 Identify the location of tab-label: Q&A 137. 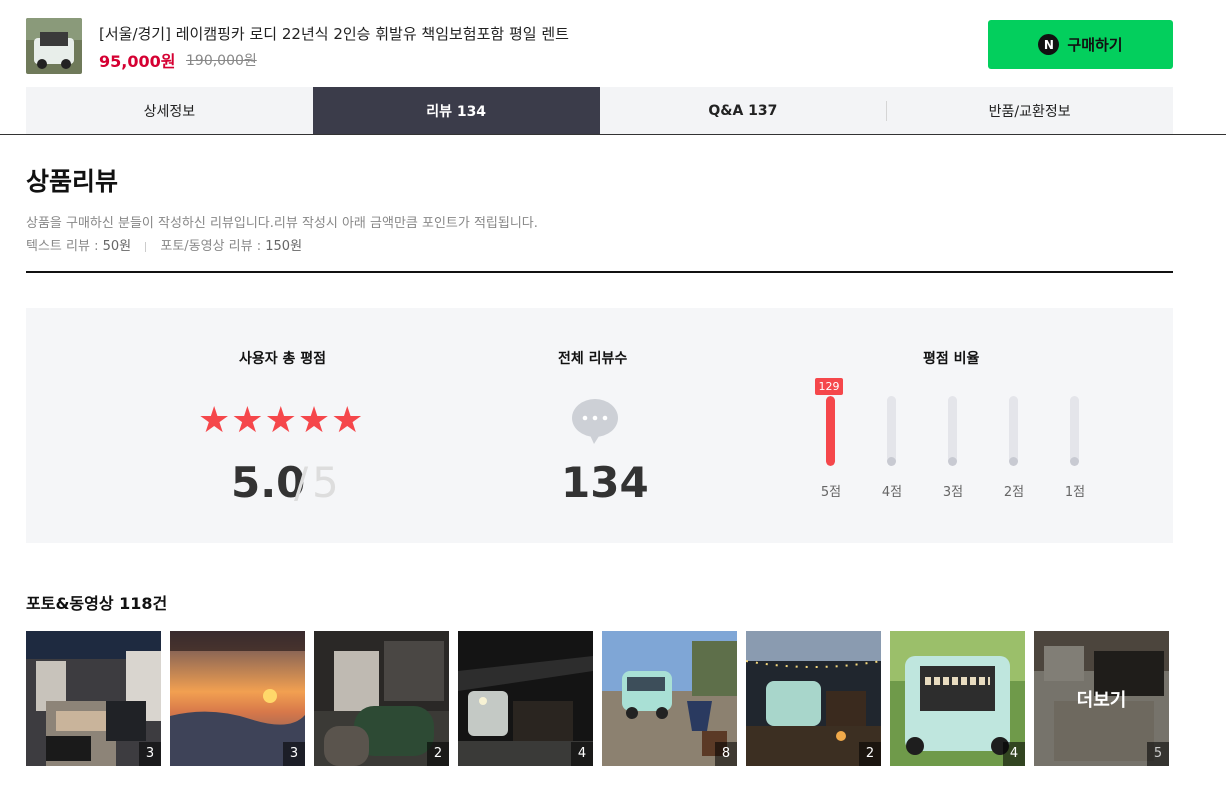
(743, 111).